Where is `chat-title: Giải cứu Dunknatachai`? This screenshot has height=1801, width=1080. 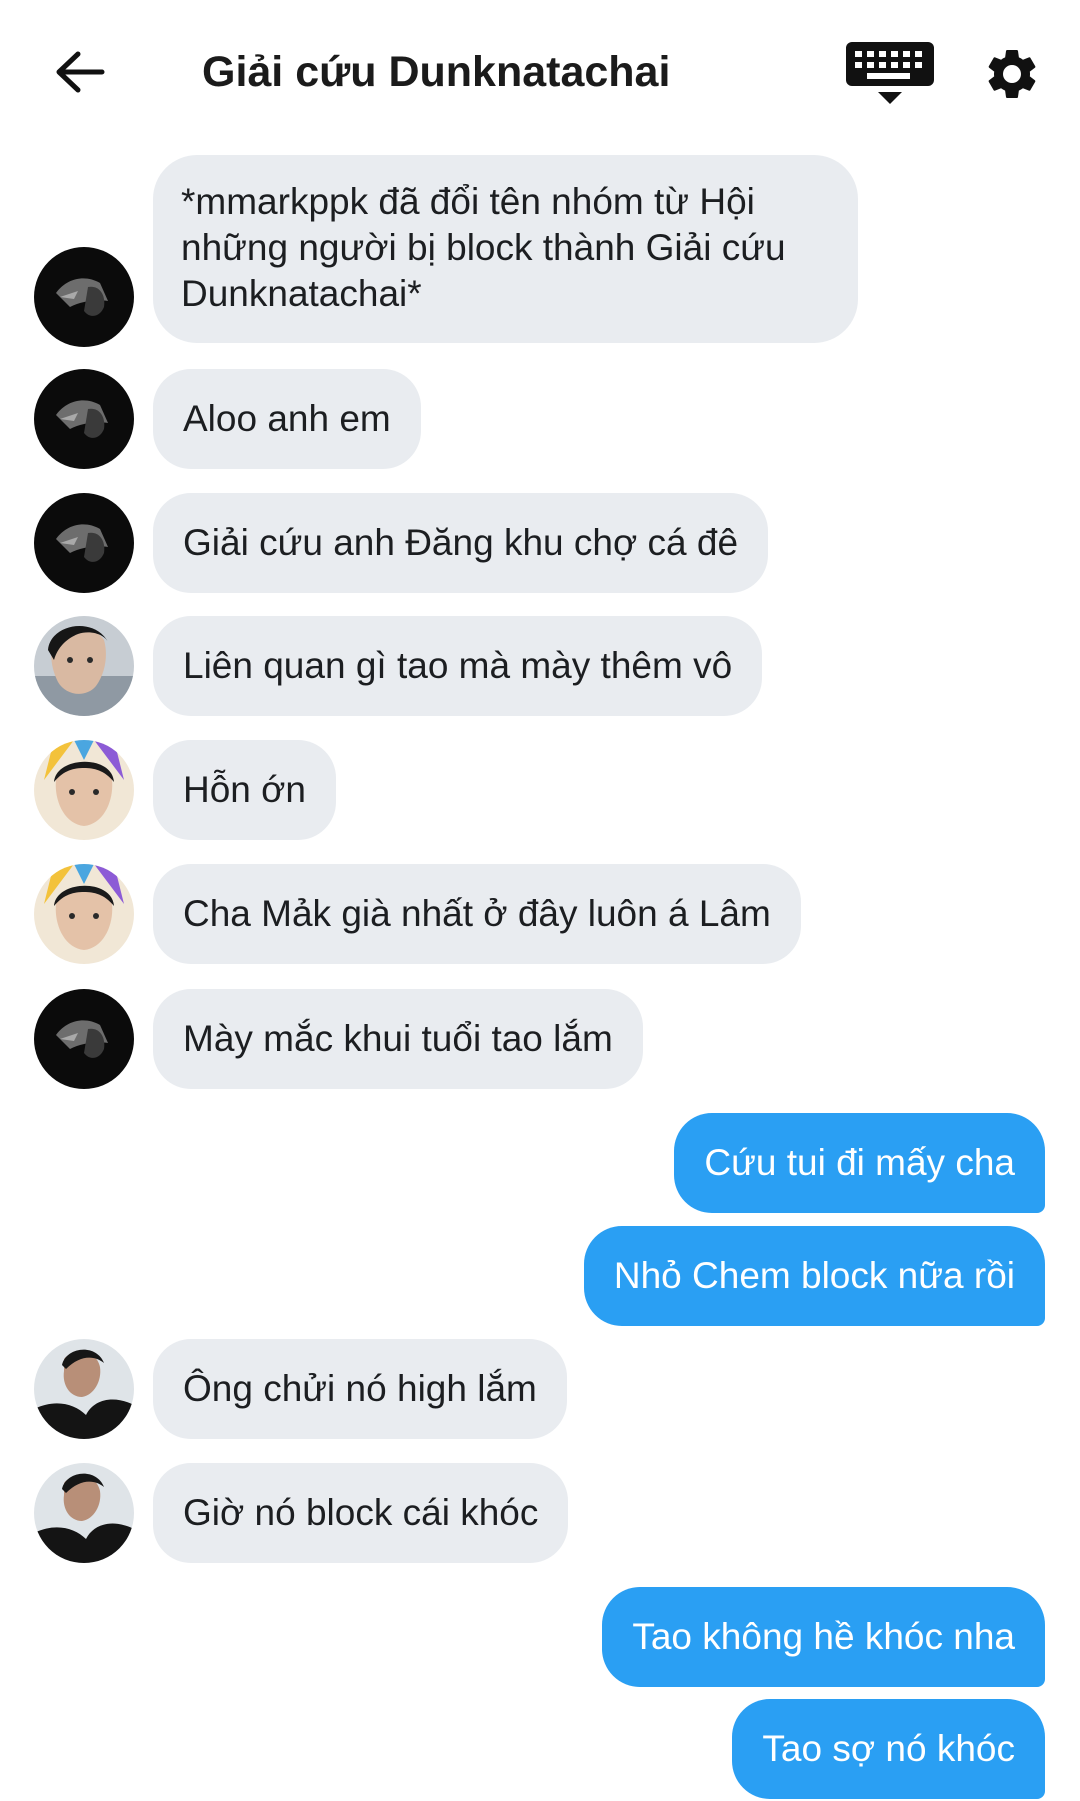
chat-title: Giải cứu Dunknatachai is located at coordinates (436, 72).